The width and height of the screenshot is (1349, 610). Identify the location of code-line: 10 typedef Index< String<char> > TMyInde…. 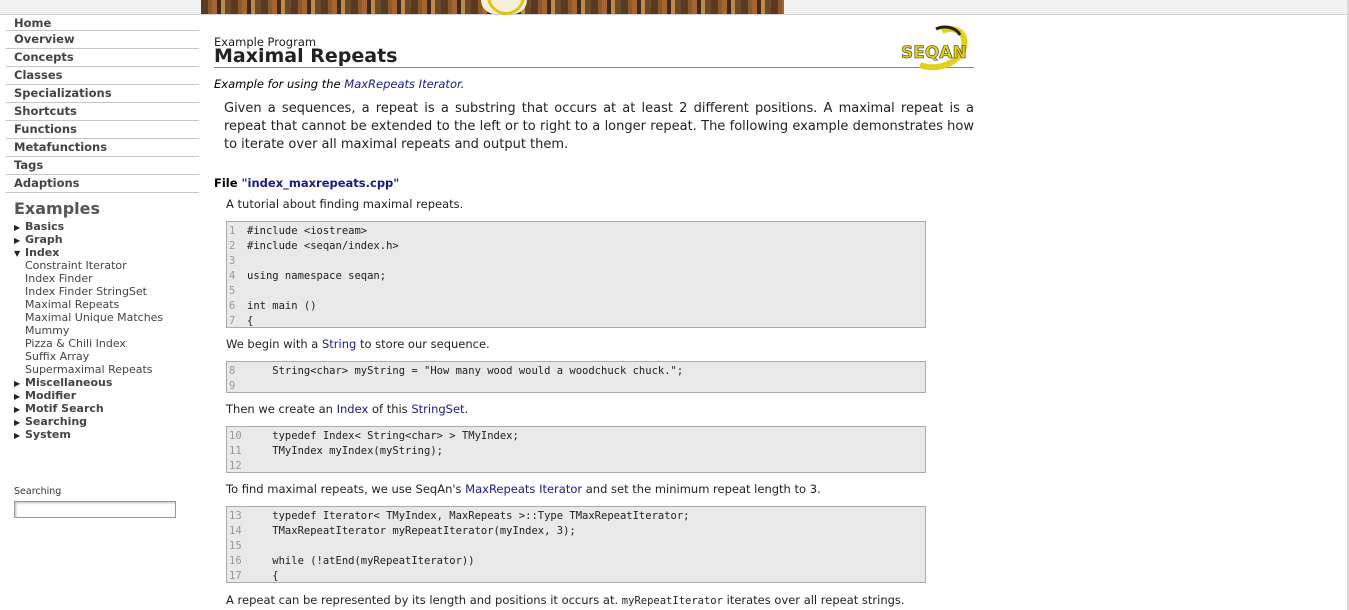
(576, 436).